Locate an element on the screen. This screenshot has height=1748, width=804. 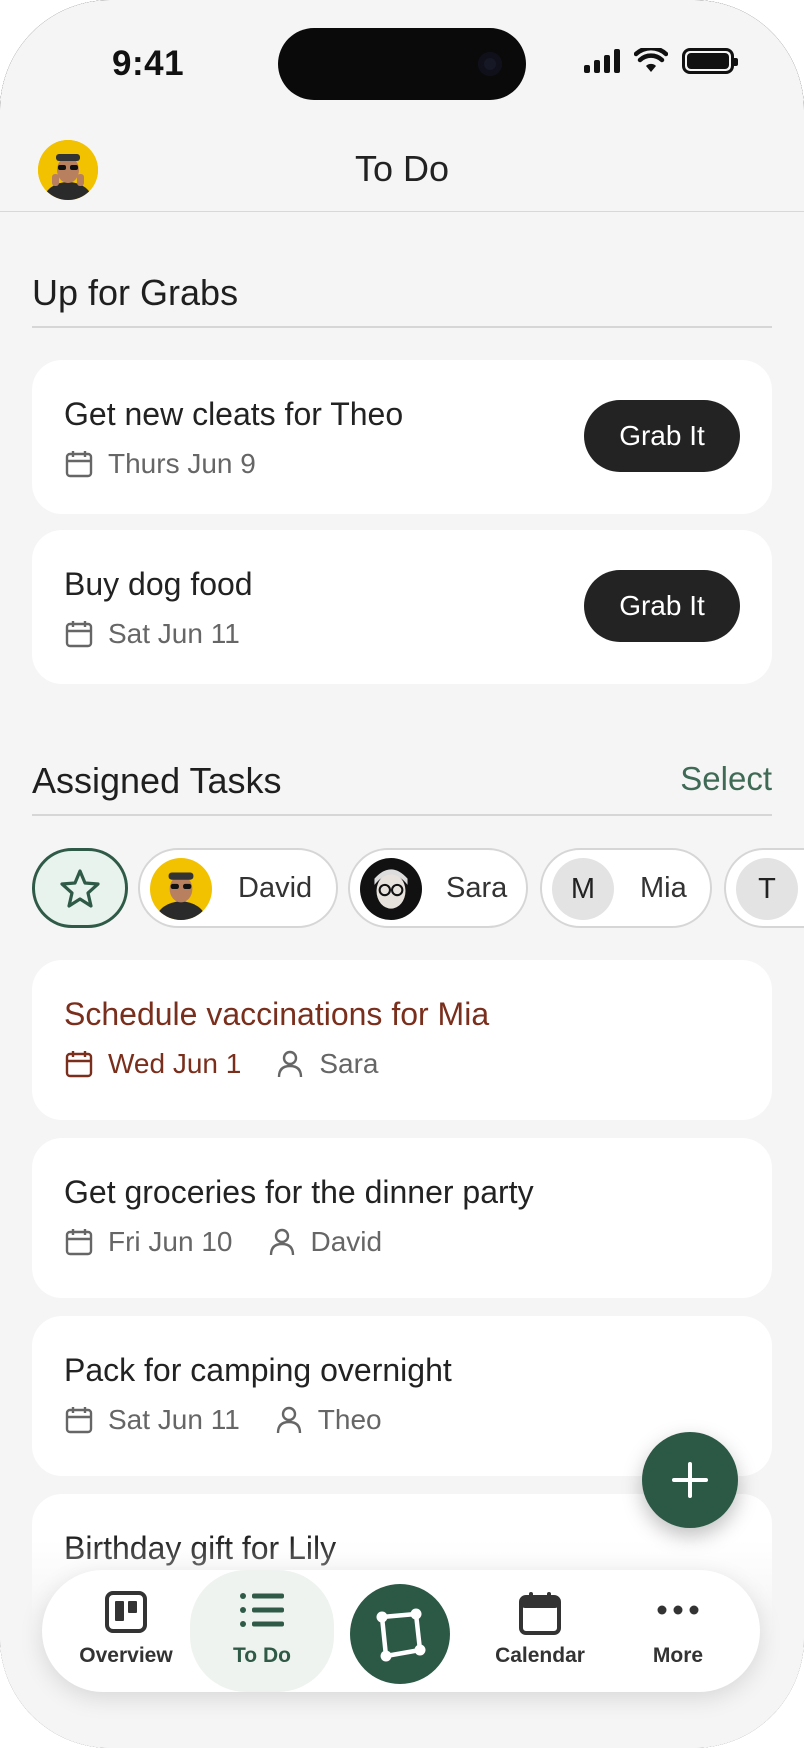
battery-icon is located at coordinates (710, 61).